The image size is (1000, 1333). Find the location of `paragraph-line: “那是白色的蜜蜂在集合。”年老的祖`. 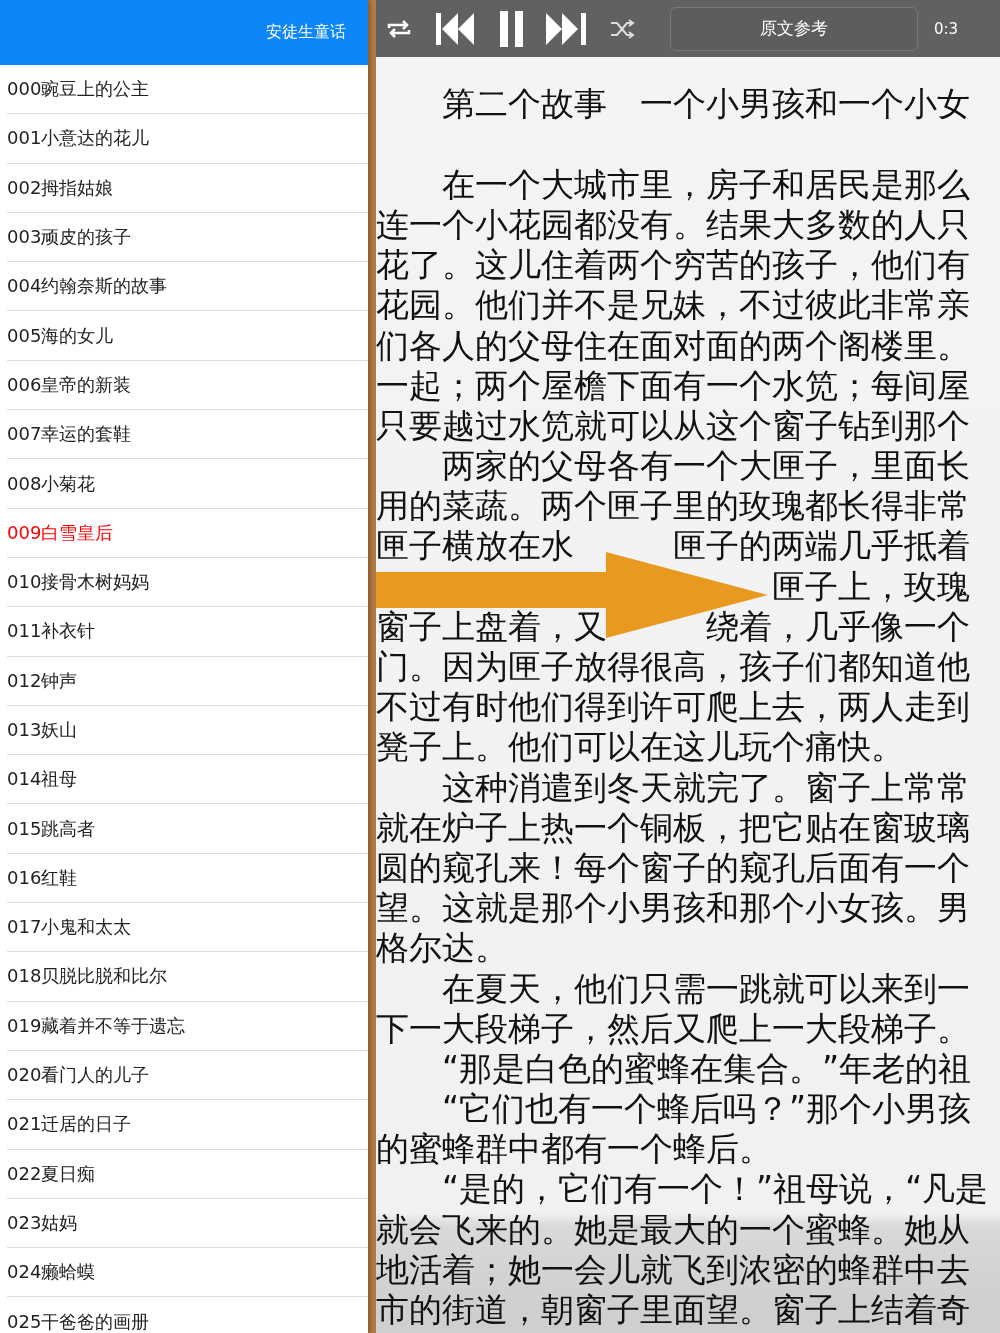

paragraph-line: “那是白色的蜜蜂在集合。”年老的祖 is located at coordinates (706, 1068).